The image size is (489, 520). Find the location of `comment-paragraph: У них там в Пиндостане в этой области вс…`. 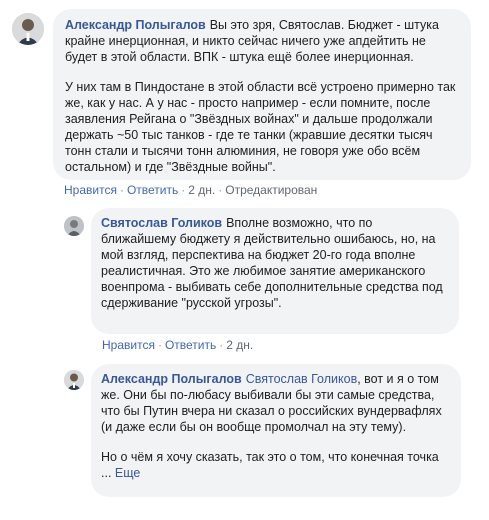

comment-paragraph: У них там в Пиндостане в этой области вс… is located at coordinates (260, 127).